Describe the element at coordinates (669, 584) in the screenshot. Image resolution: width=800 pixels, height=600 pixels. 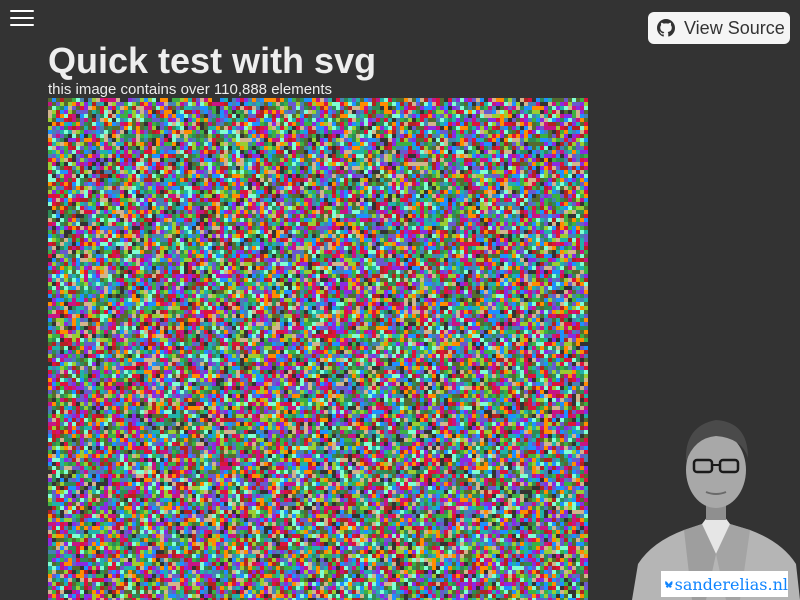
I see `bluesky-butterfly-icon` at that location.